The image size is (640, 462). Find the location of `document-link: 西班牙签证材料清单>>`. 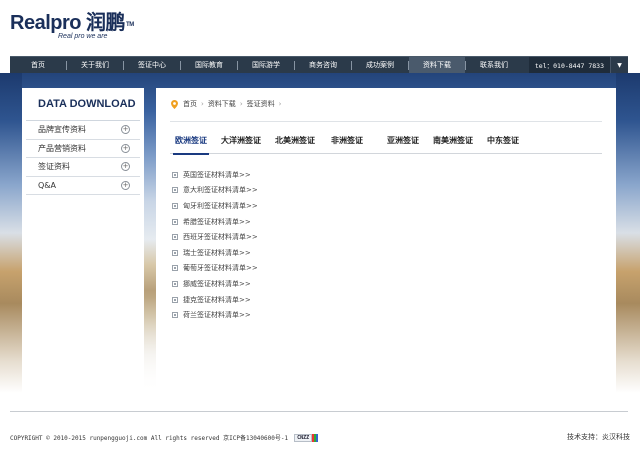

document-link: 西班牙签证材料清单>> is located at coordinates (322, 237).